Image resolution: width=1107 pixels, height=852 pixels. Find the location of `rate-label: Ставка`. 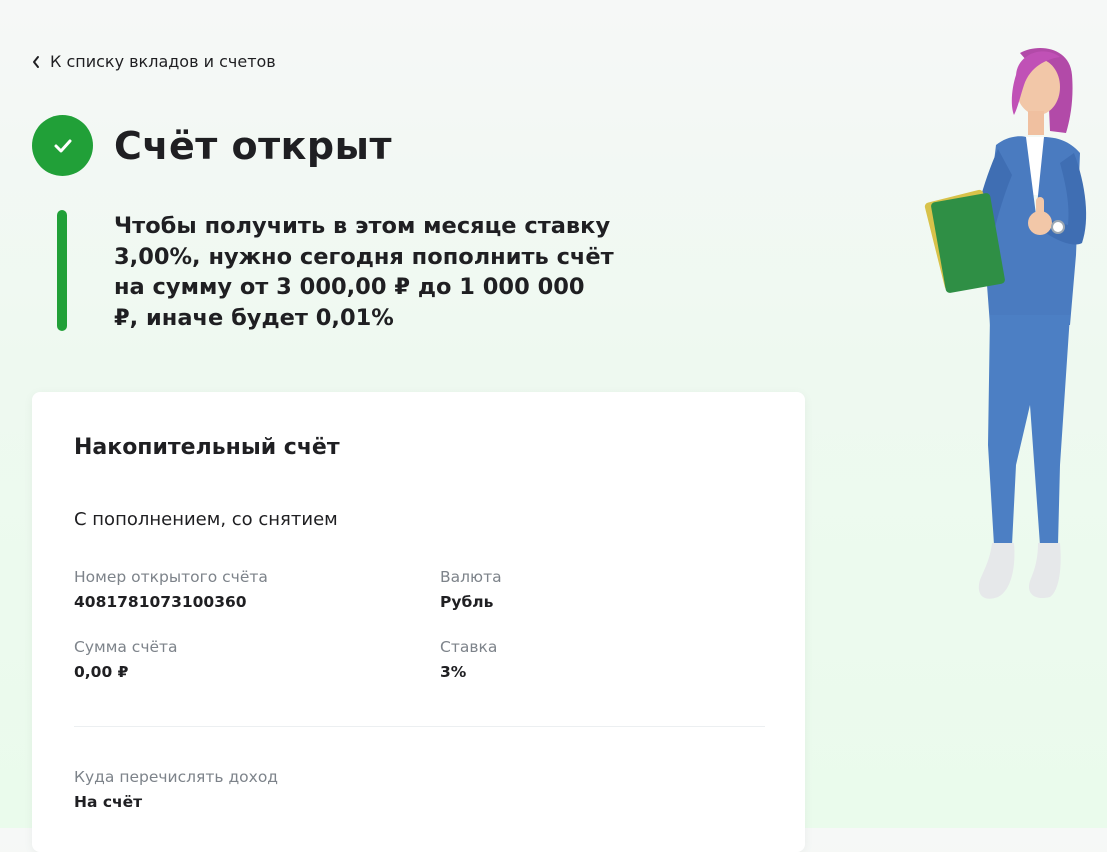

rate-label: Ставка is located at coordinates (469, 647).